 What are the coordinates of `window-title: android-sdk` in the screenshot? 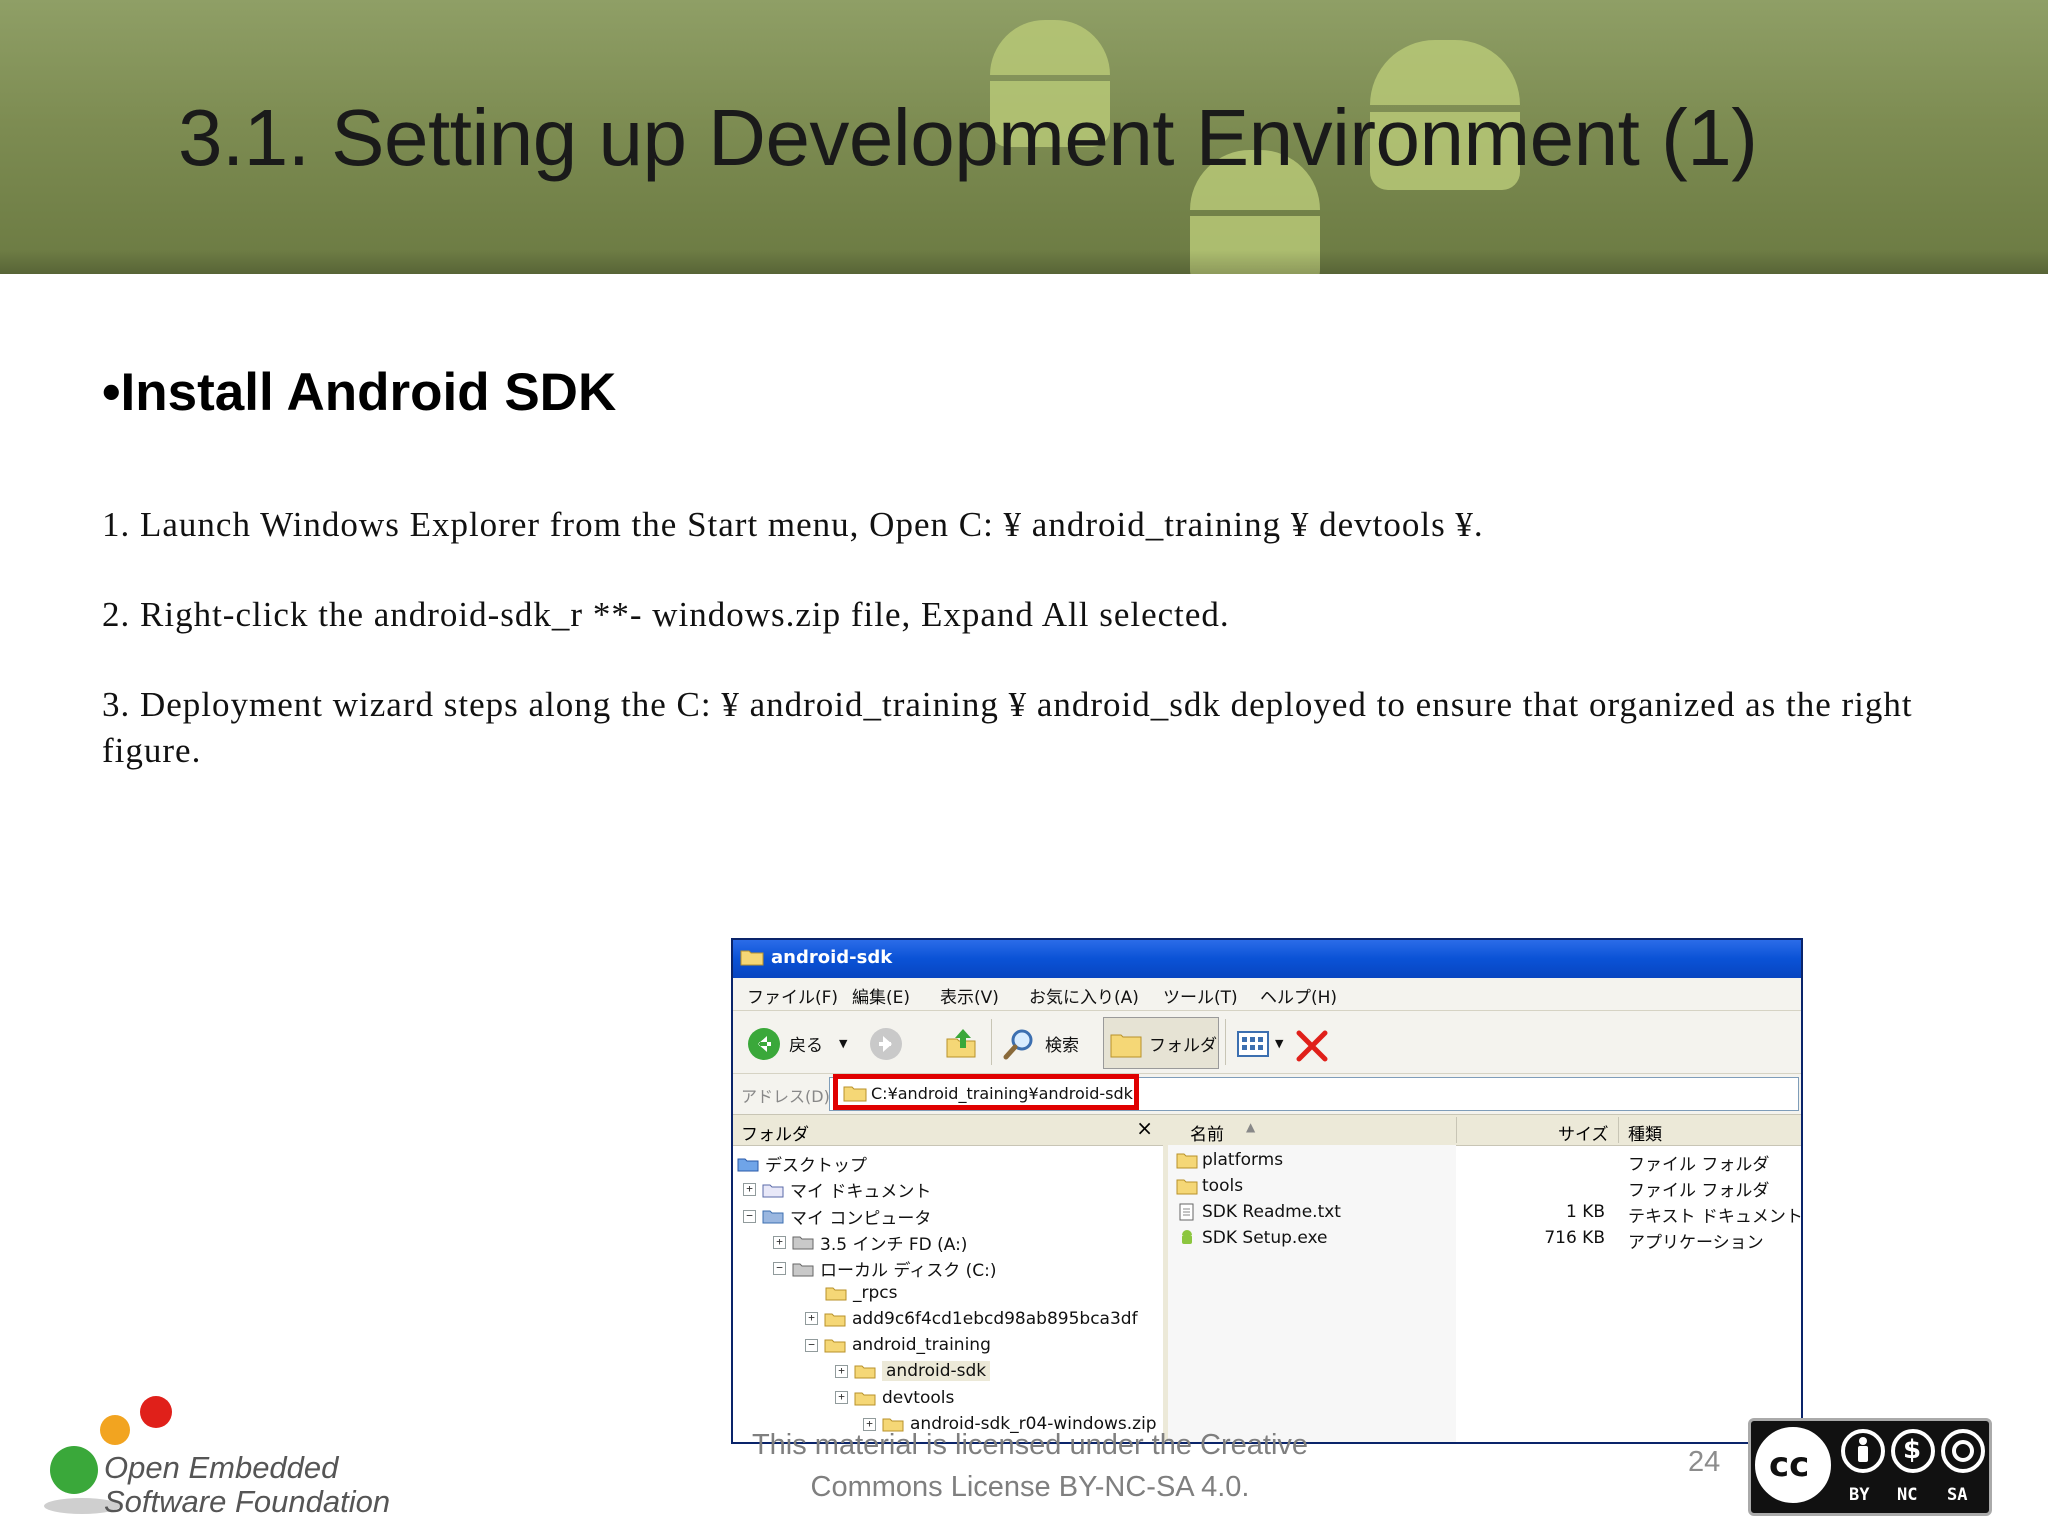 It's located at (832, 957).